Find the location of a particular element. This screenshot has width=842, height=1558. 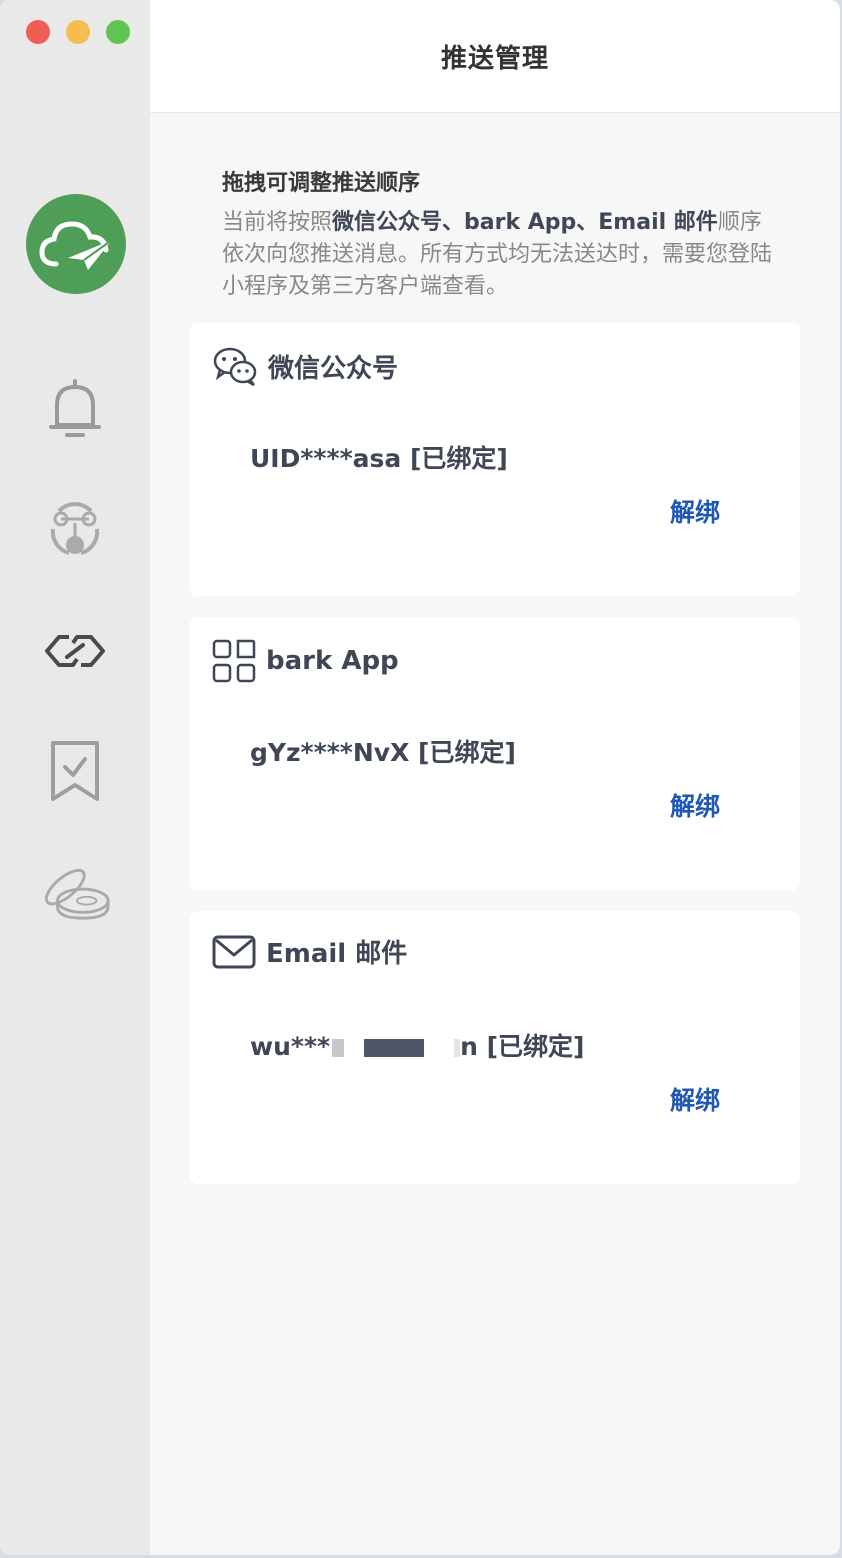

intro-desc-prefix: 当前将按照 is located at coordinates (277, 222).